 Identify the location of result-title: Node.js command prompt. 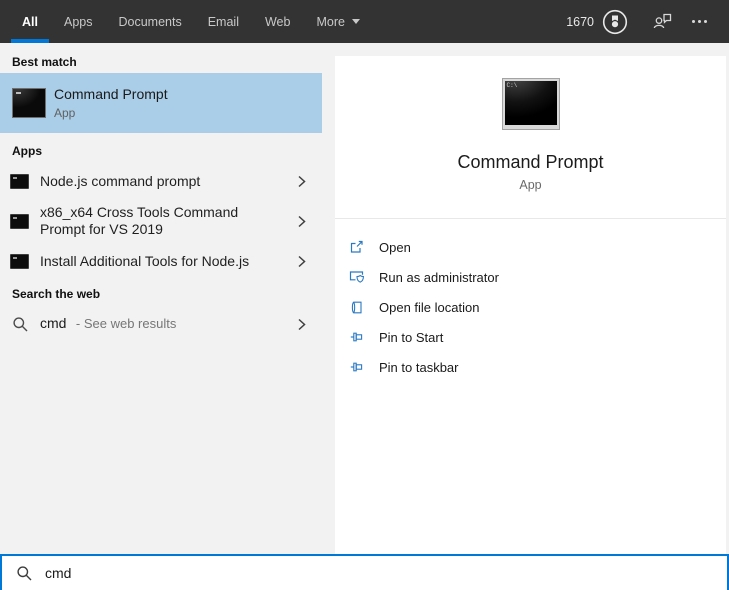
(120, 180).